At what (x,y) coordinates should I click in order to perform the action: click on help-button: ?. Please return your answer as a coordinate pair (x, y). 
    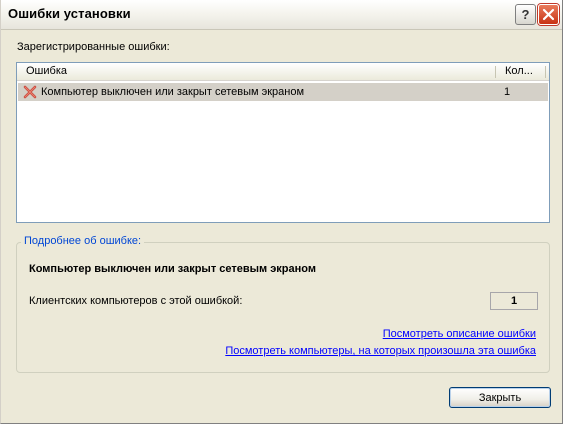
    Looking at the image, I should click on (525, 14).